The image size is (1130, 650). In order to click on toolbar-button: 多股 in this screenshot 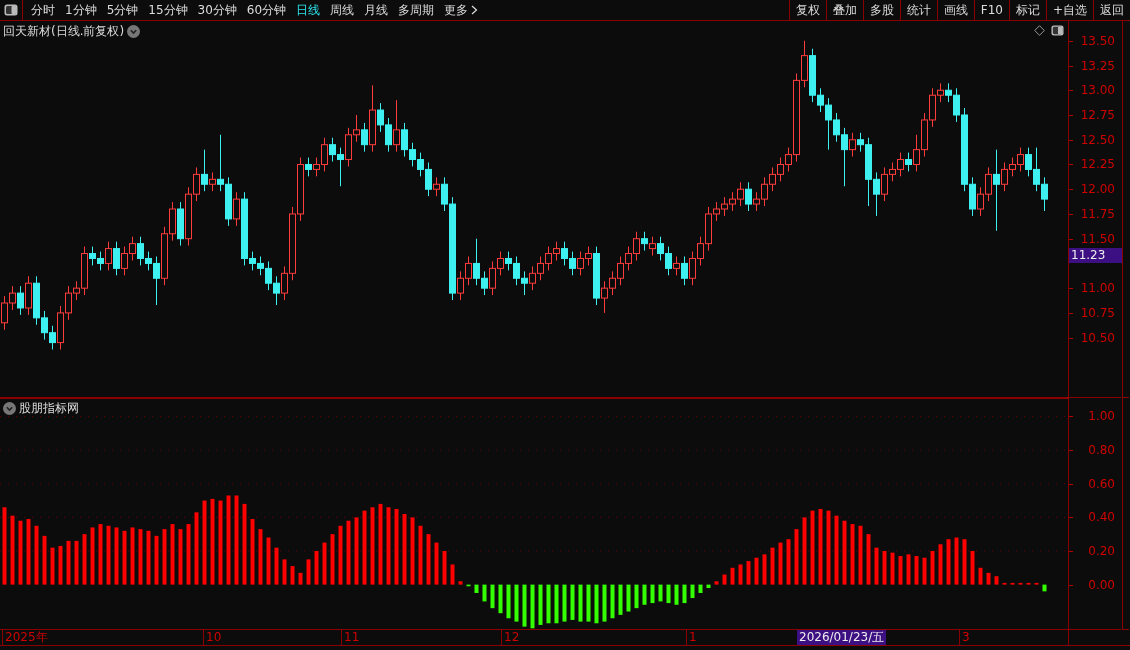, I will do `click(881, 10)`.